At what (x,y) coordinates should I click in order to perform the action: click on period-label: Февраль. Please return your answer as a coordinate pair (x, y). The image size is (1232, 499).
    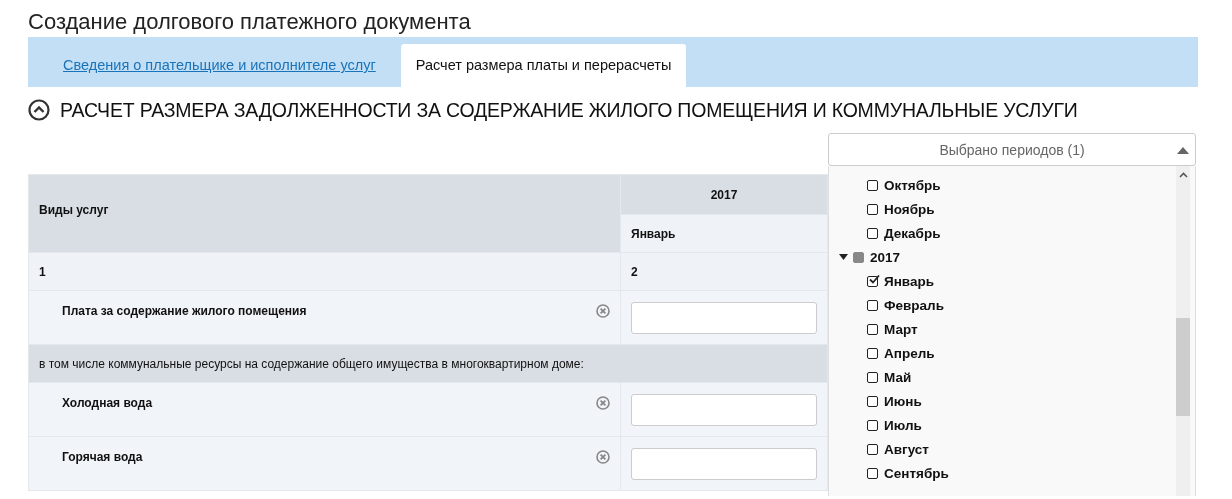
    Looking at the image, I should click on (914, 305).